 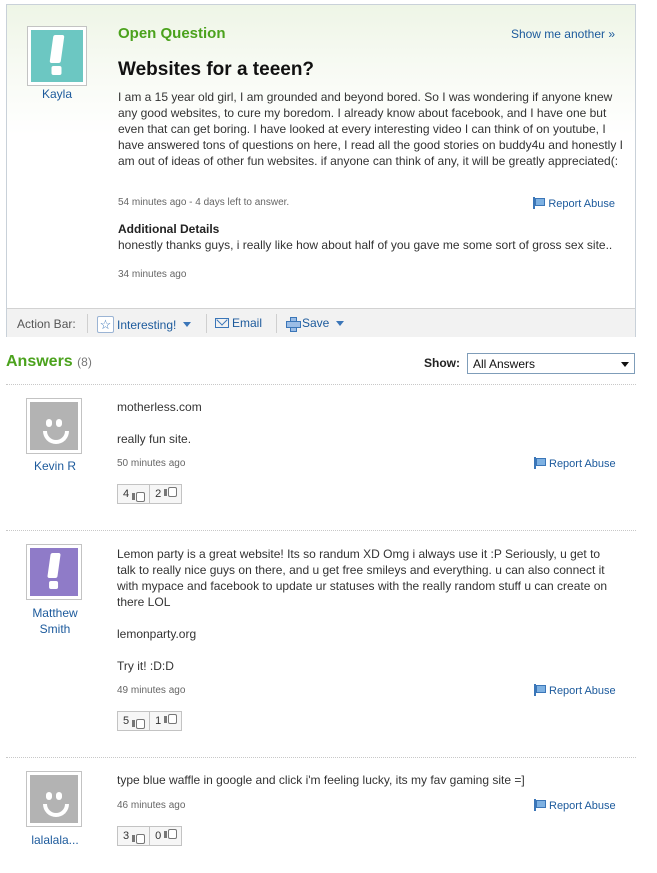 What do you see at coordinates (151, 805) in the screenshot?
I see `answer-timestamp: 46 minutes ago` at bounding box center [151, 805].